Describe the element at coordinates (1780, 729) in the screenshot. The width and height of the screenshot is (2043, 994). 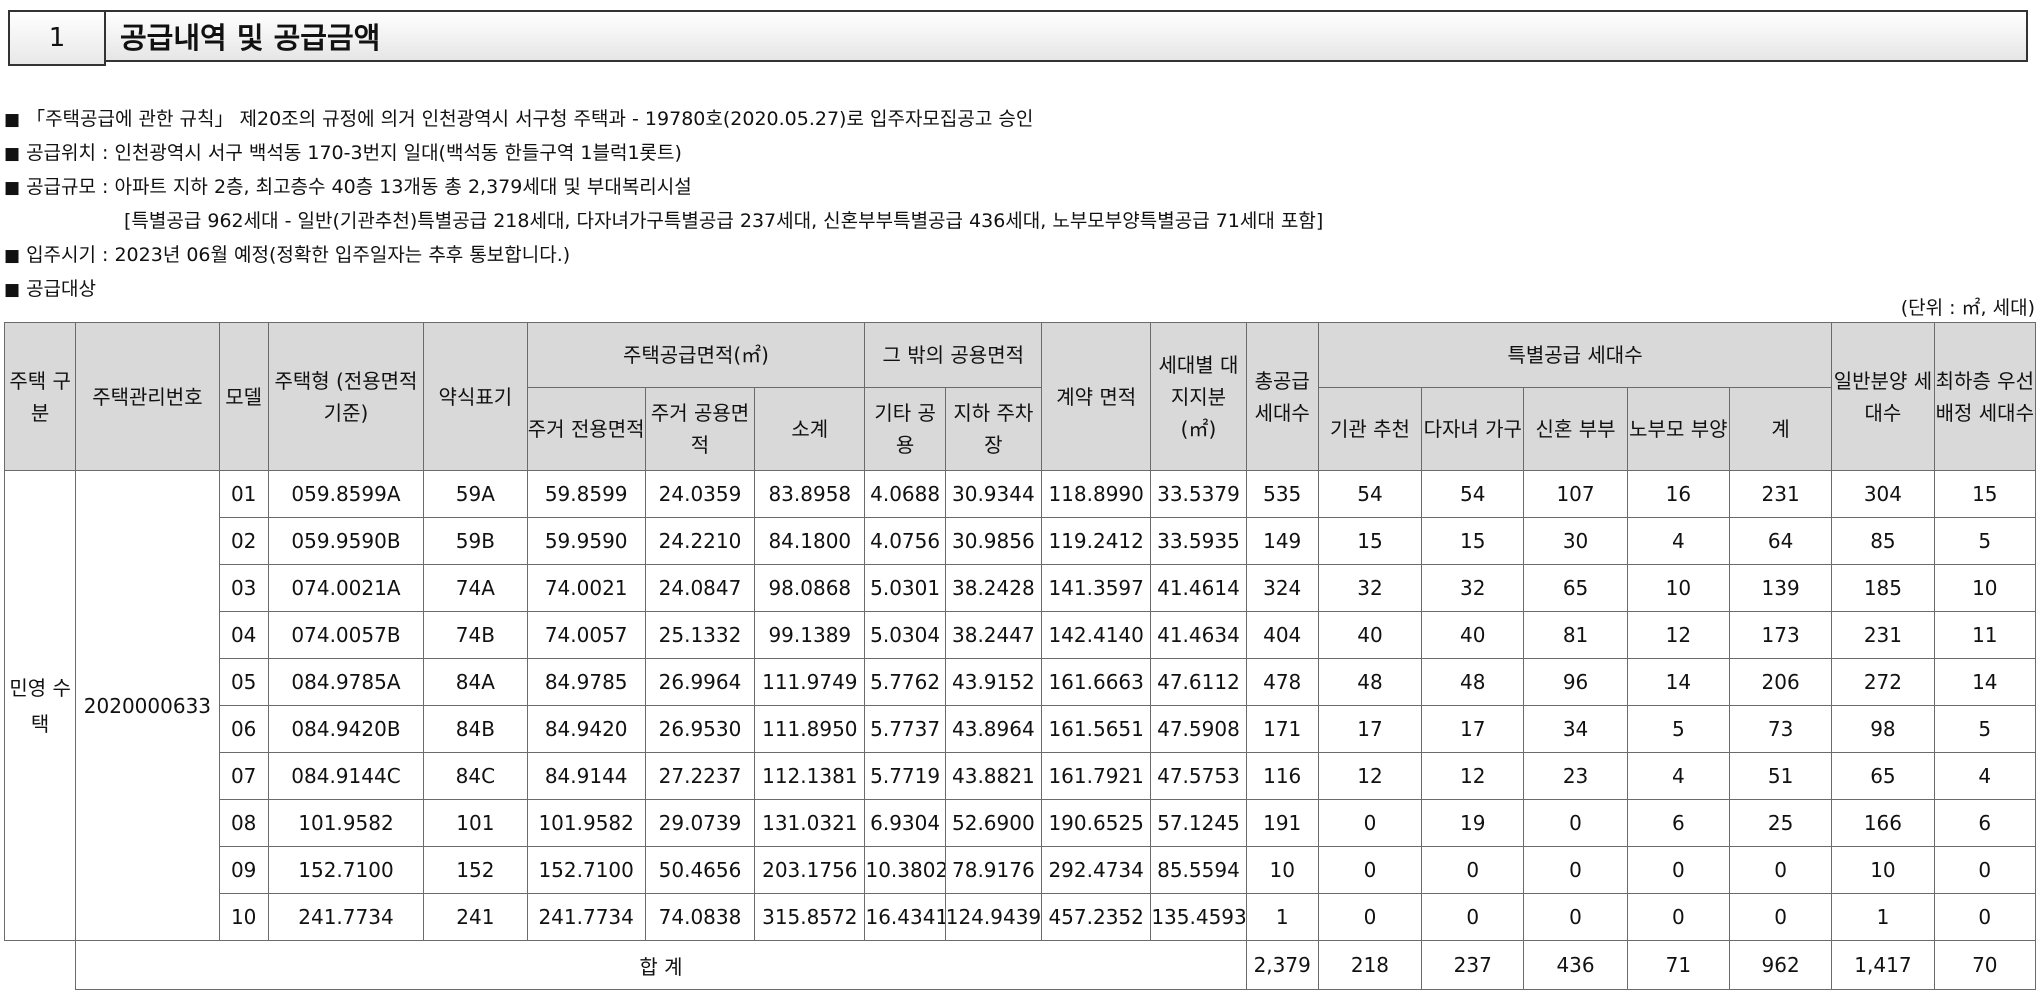
I see `cell-sp-sum: 73` at that location.